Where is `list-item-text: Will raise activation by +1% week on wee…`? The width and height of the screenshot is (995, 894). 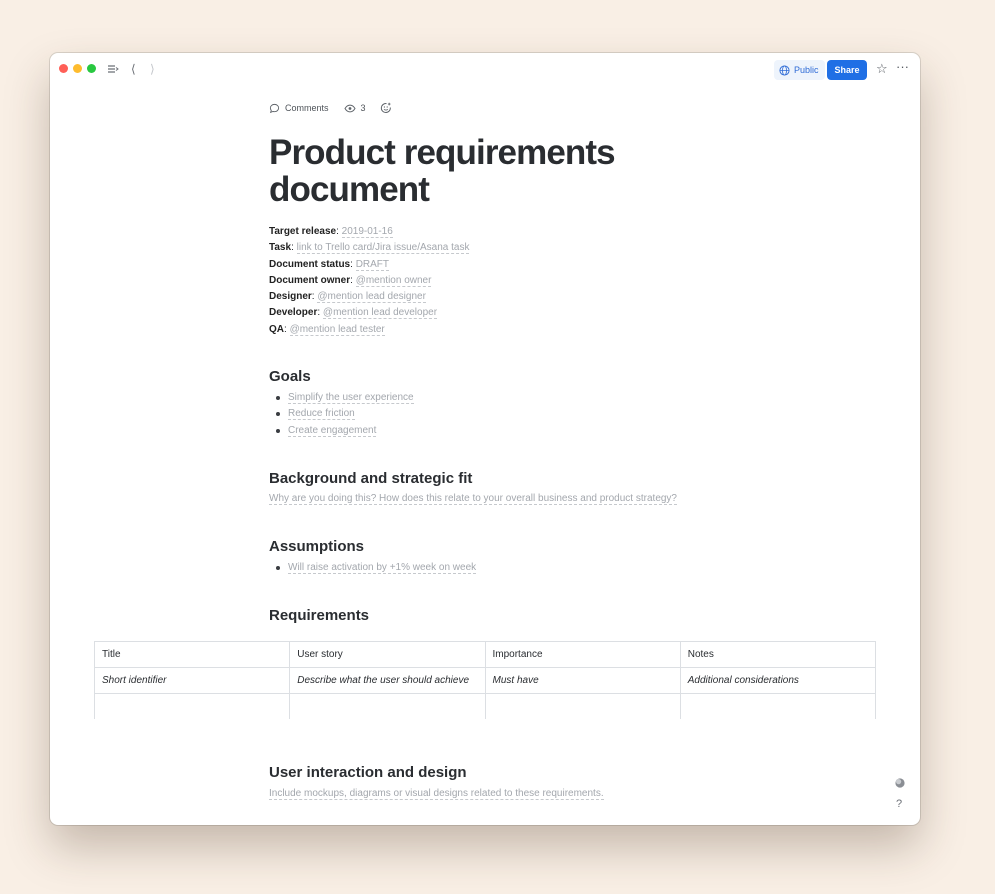 list-item-text: Will raise activation by +1% week on wee… is located at coordinates (382, 568).